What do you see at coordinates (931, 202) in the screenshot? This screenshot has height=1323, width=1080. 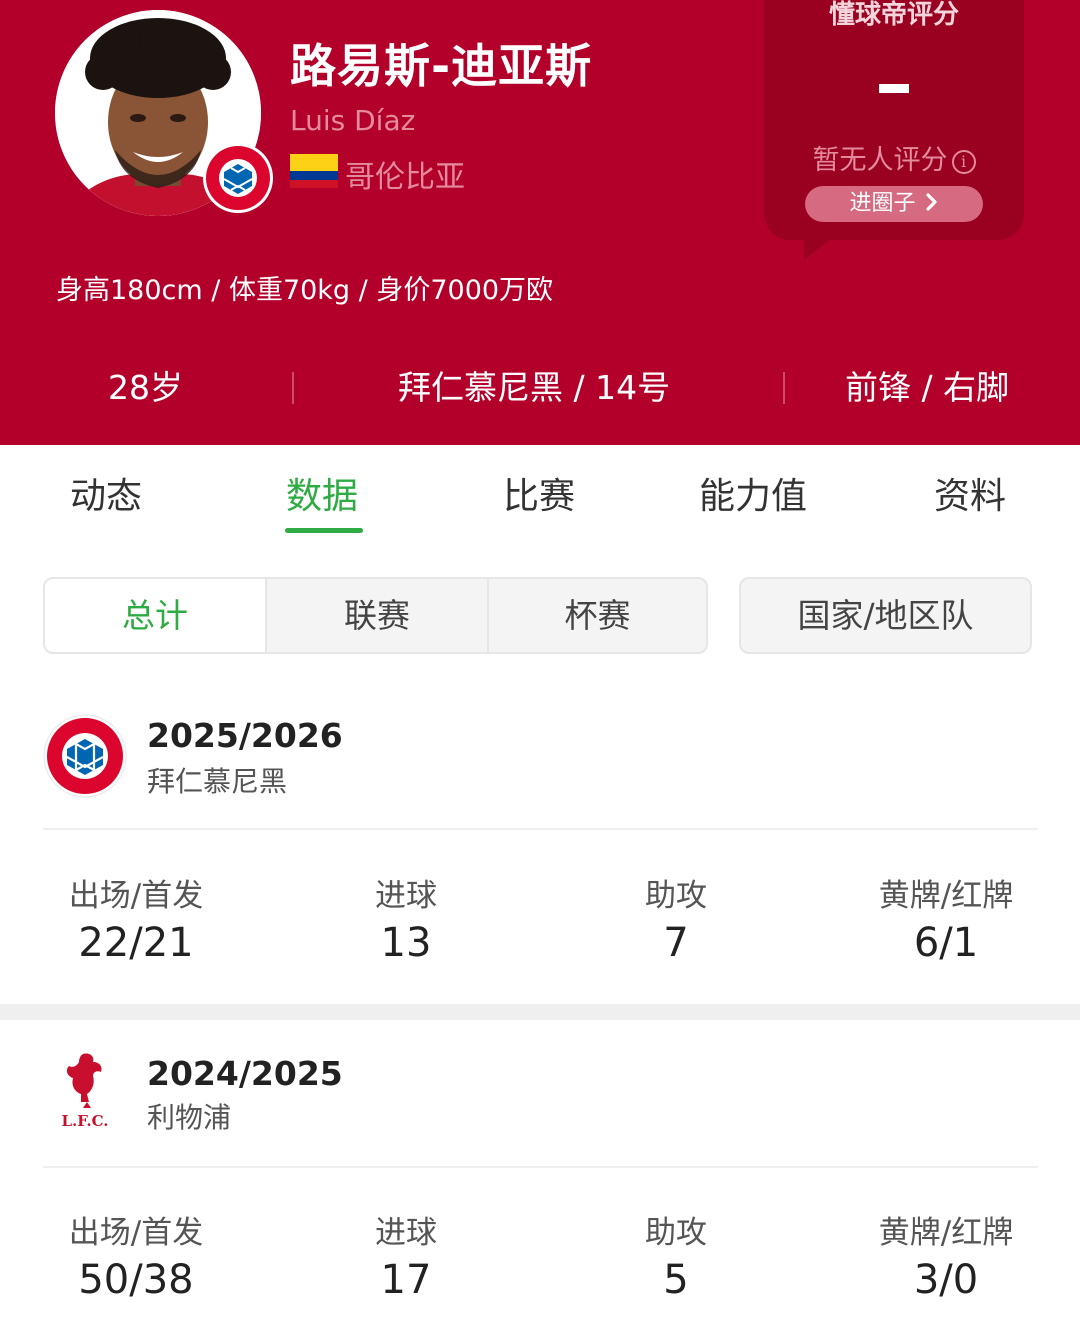 I see `chevron-right-icon` at bounding box center [931, 202].